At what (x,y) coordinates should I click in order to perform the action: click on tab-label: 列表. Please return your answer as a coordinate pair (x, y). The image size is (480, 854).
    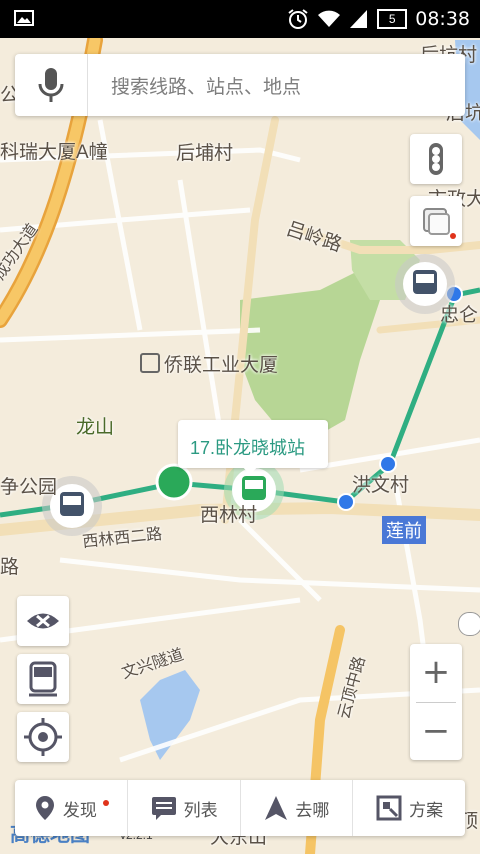
    Looking at the image, I should click on (200, 810).